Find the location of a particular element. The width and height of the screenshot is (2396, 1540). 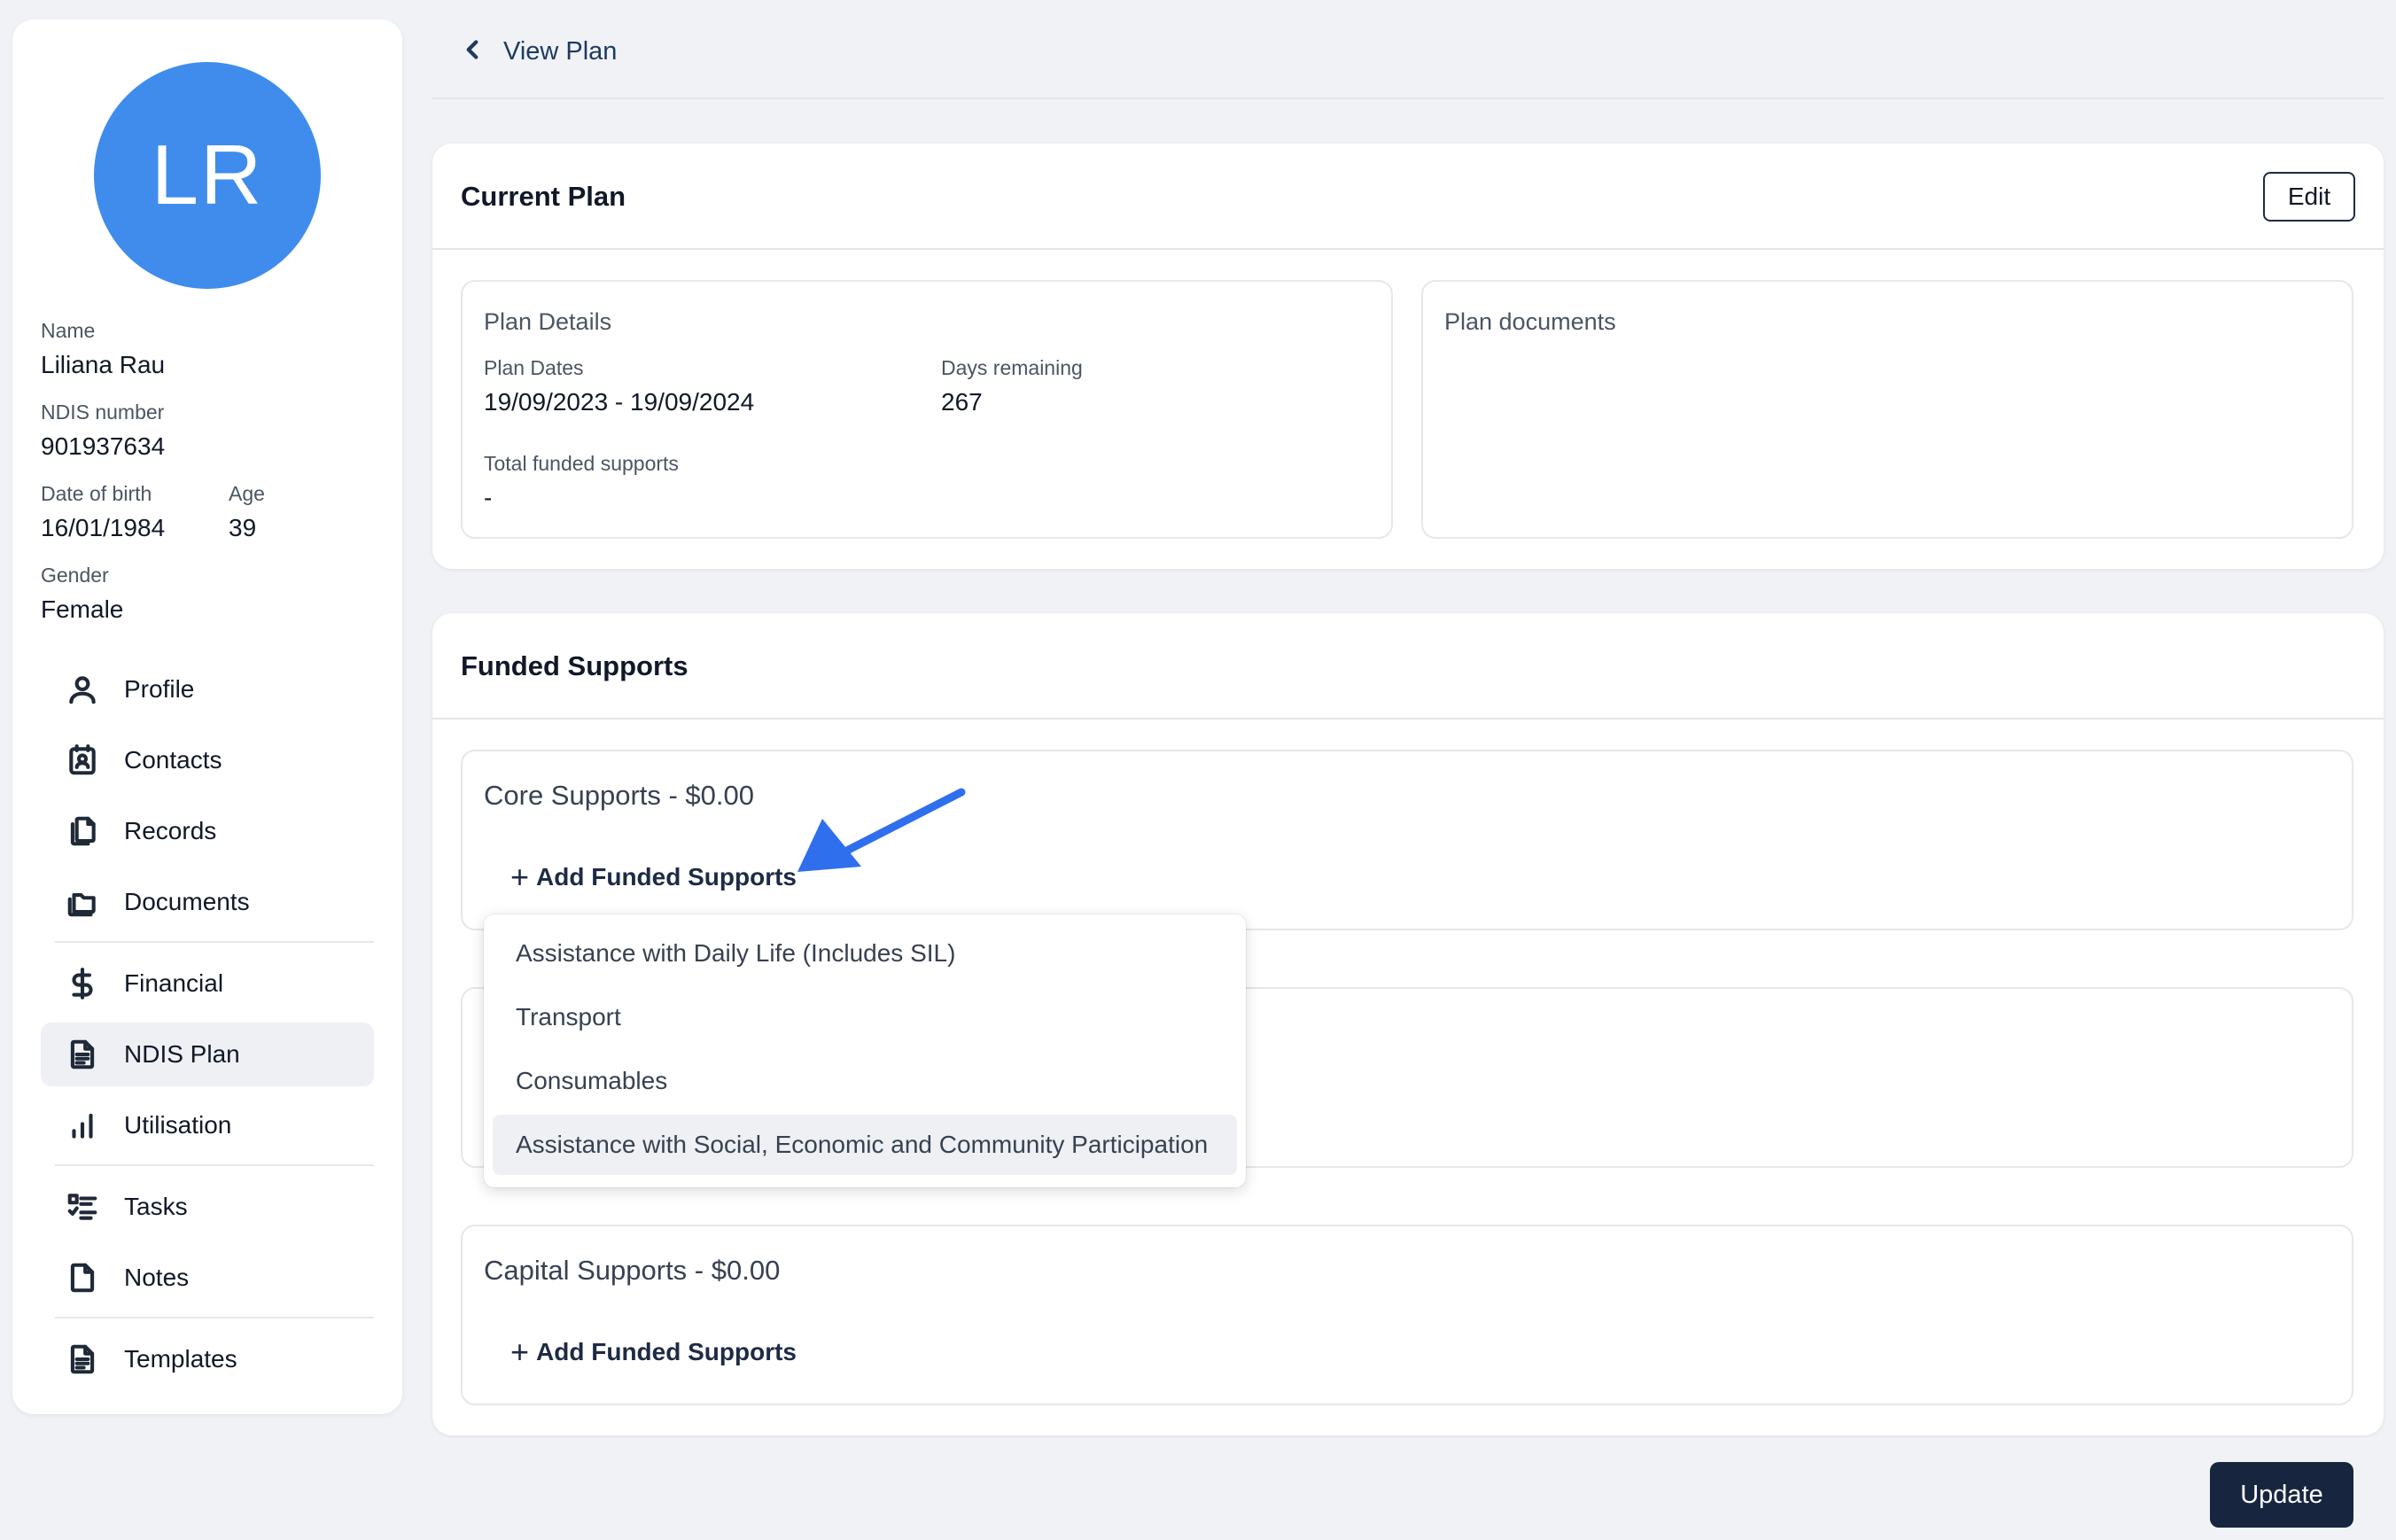

nav-item-financial: Financial is located at coordinates (207, 983).